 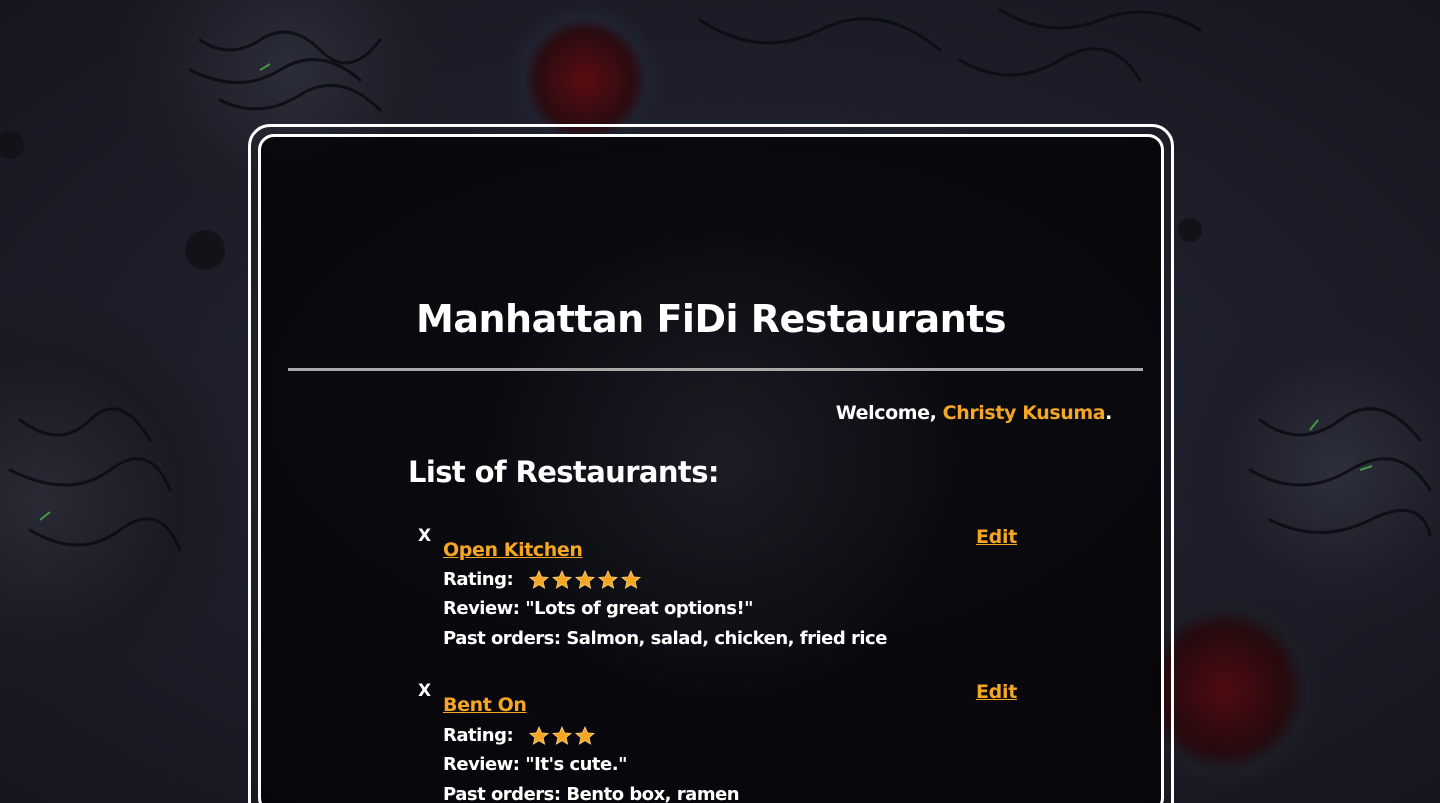 I want to click on past-orders-text: Bento box, ramen, so click(x=653, y=793).